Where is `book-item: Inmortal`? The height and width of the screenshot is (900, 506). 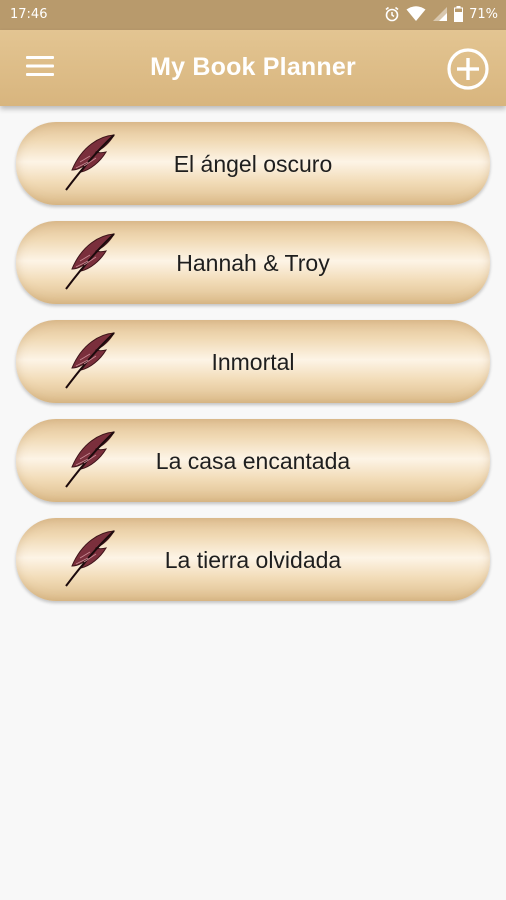 book-item: Inmortal is located at coordinates (253, 361).